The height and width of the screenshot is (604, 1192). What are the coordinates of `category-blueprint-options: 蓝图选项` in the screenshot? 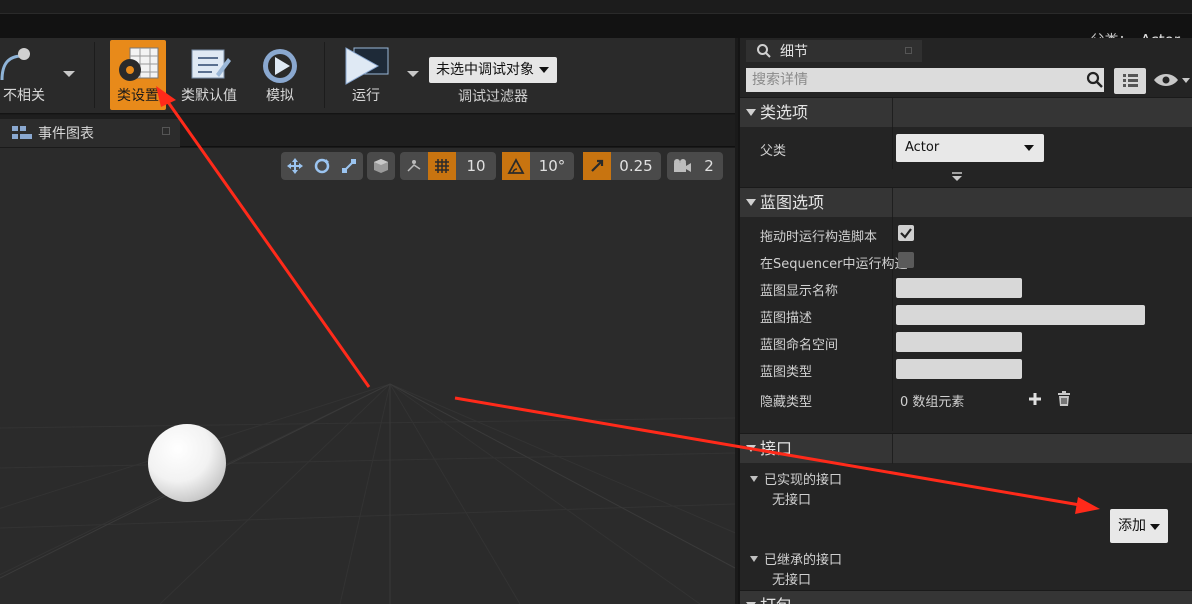 It's located at (966, 202).